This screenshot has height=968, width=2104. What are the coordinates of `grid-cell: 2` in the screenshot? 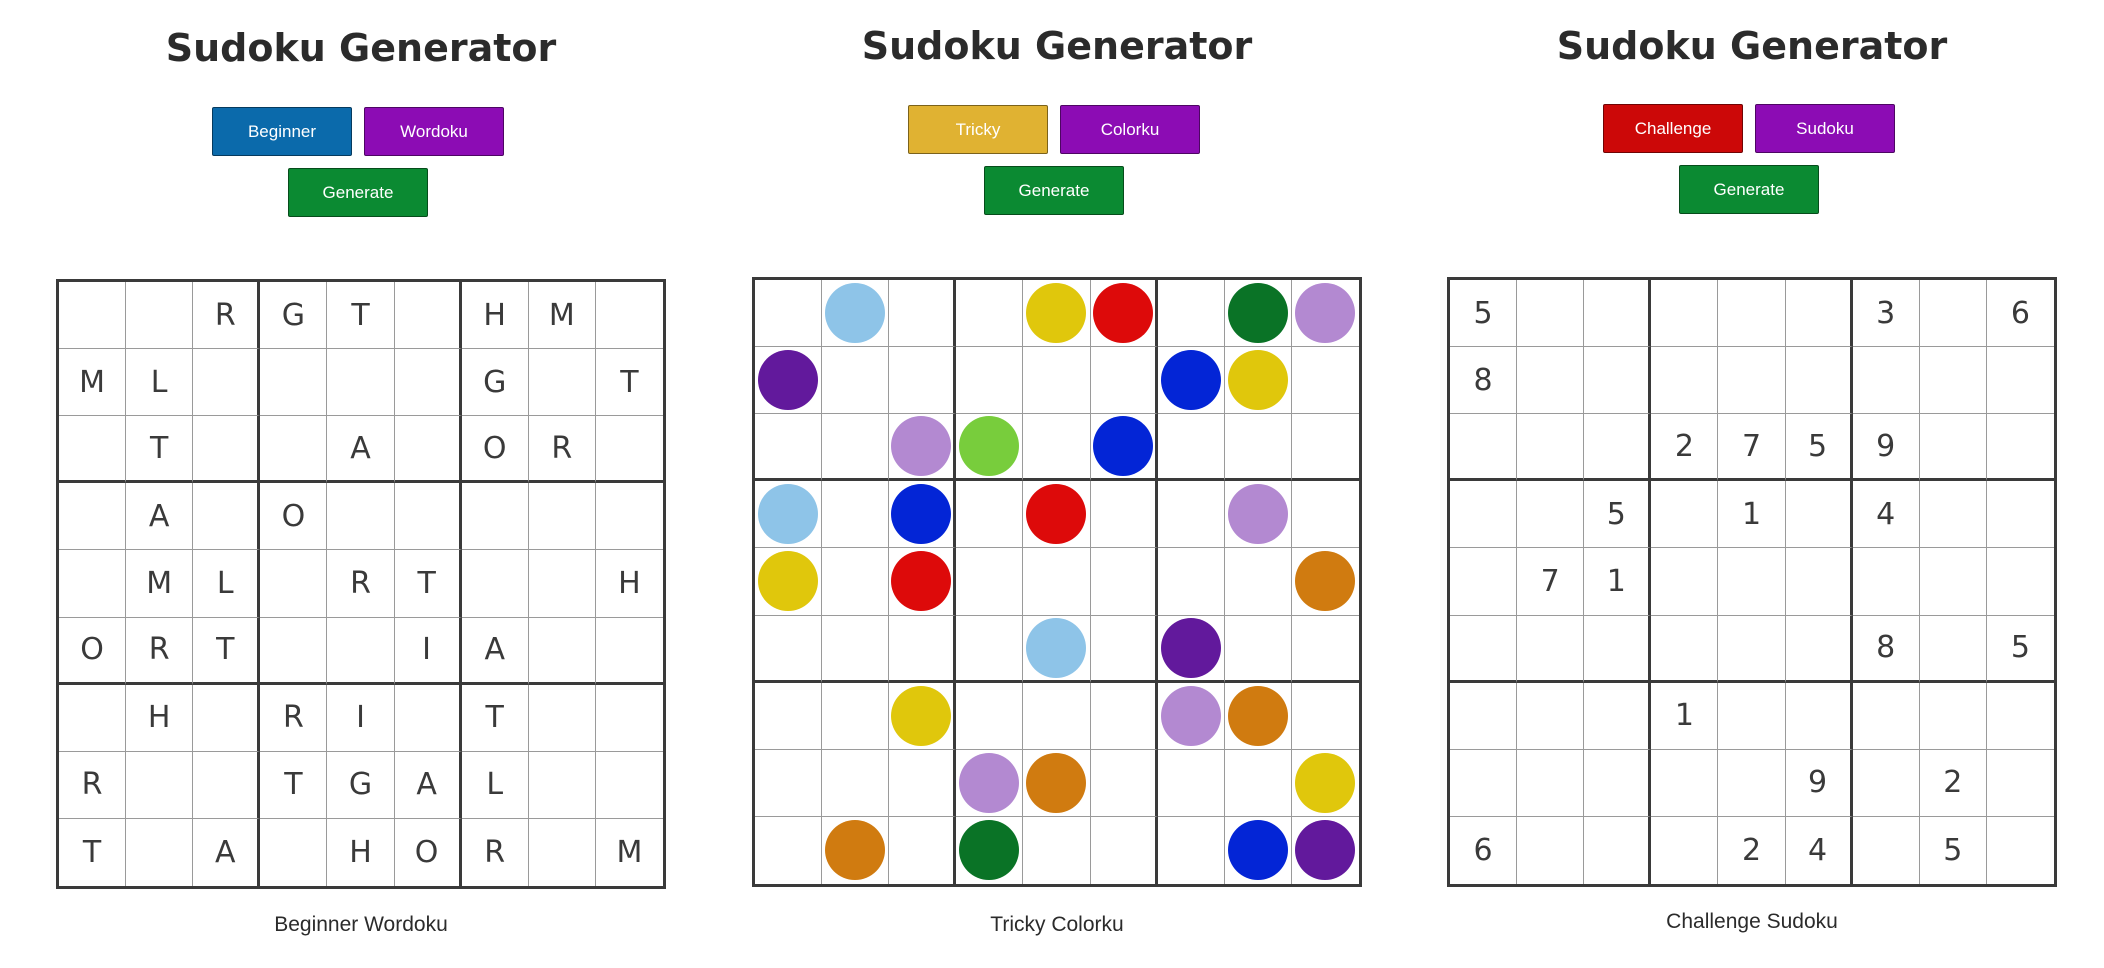 It's located at (1953, 783).